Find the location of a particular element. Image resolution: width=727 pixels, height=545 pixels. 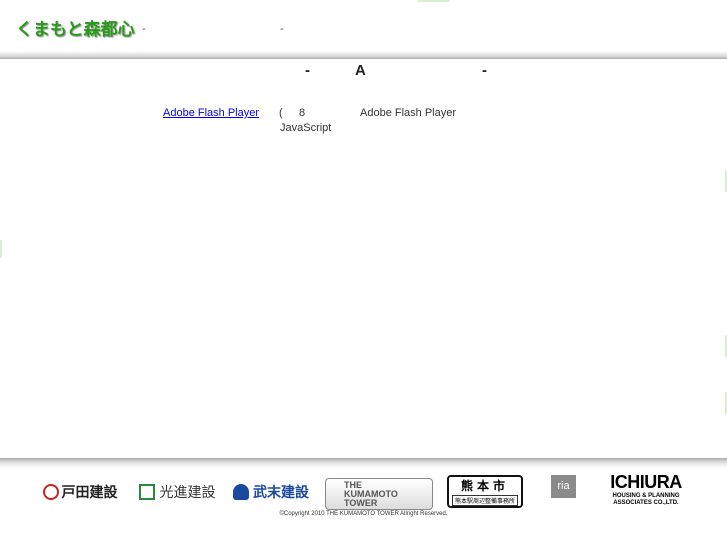

toda-logo-icon is located at coordinates (50, 492).